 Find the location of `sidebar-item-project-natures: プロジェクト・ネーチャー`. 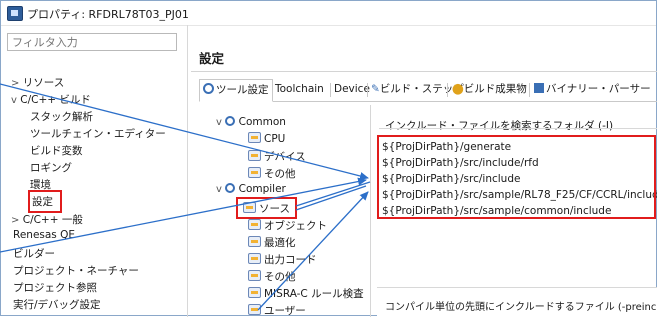

sidebar-item-project-natures: プロジェクト・ネーチャー is located at coordinates (76, 270).